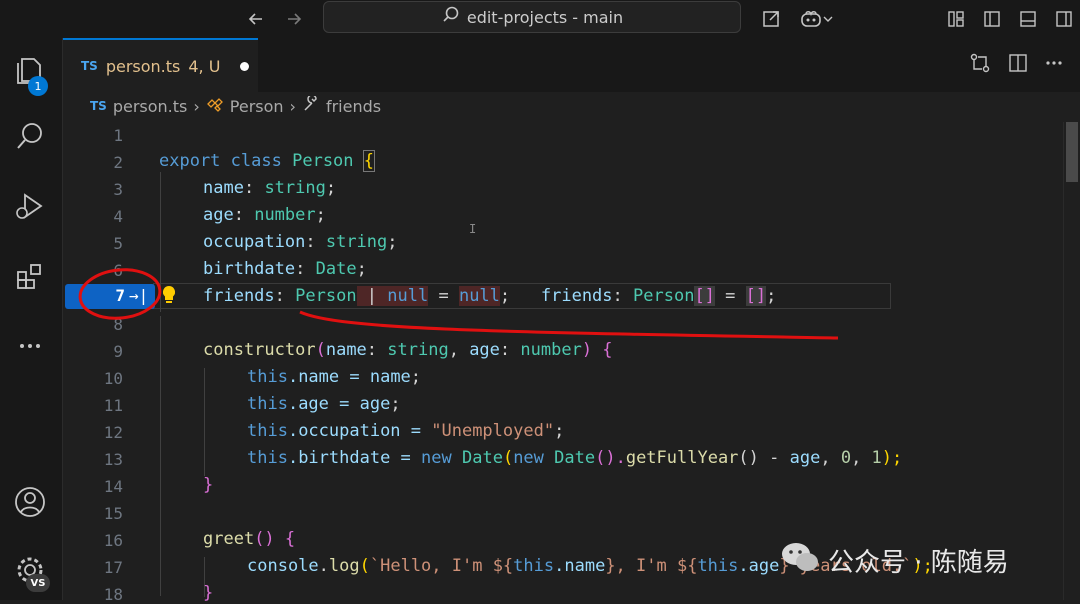 The image size is (1080, 604). Describe the element at coordinates (569, 325) in the screenshot. I see `annotation-underline` at that location.